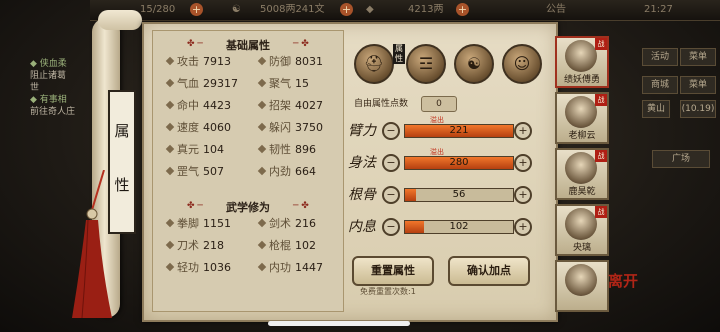 This screenshot has height=332, width=720. I want to click on side-quest-panel: ◆ 侠血柔 阻止诸葛 世 ◆ 有事相 前往奇人庄, so click(65, 93).